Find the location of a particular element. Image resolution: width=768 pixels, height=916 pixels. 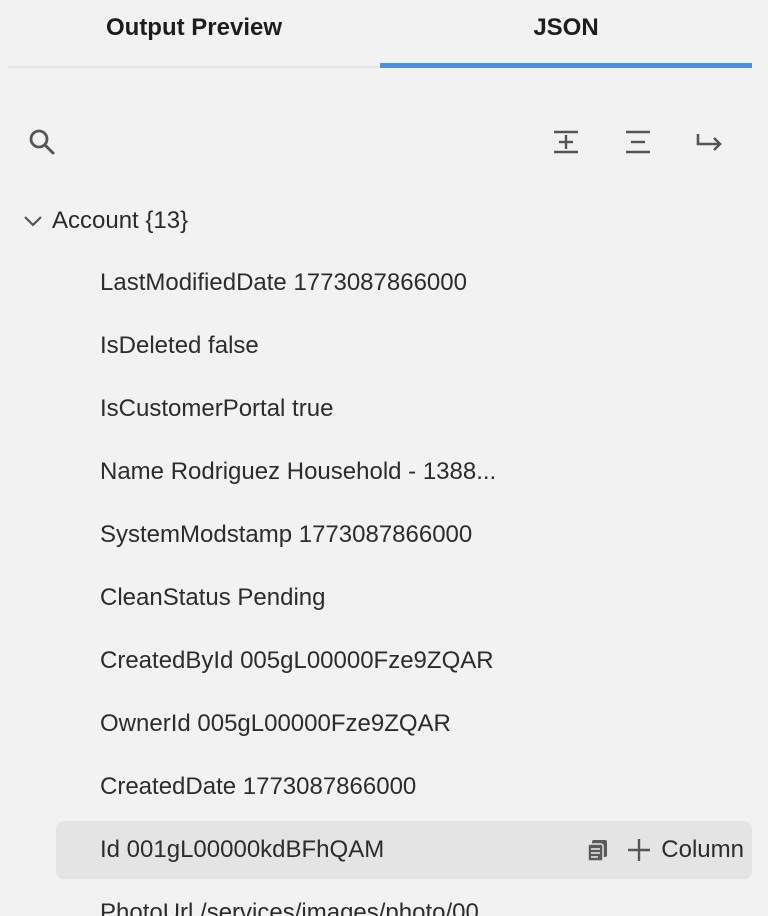

list-item: SystemModstamp 1773087866000 is located at coordinates (404, 535).